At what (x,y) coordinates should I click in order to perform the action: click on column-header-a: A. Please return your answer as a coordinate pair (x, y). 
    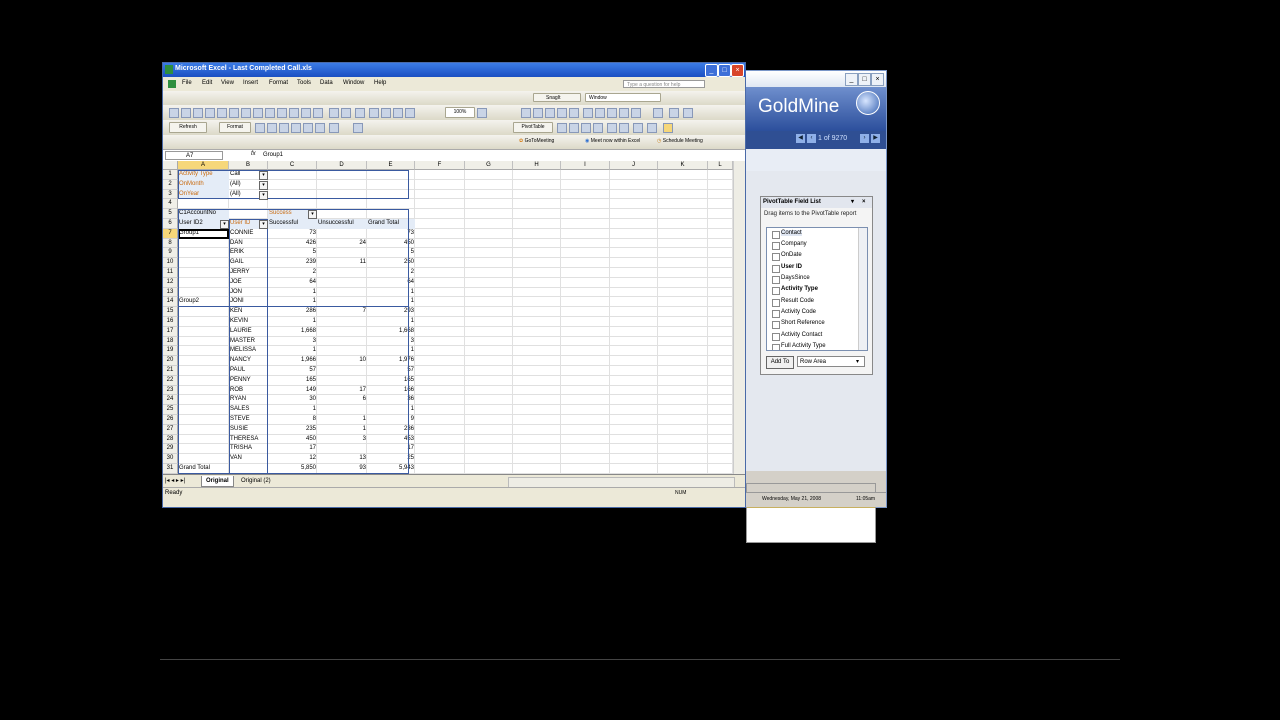
    Looking at the image, I should click on (203, 165).